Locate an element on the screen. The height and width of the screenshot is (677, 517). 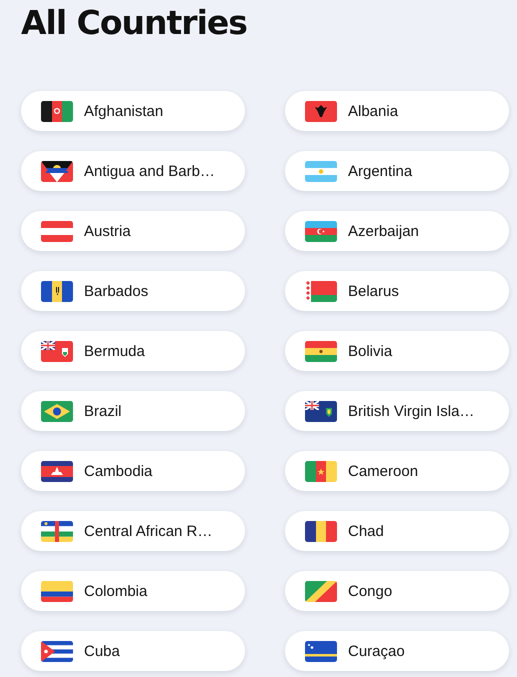
country-item: Cameroon is located at coordinates (397, 471).